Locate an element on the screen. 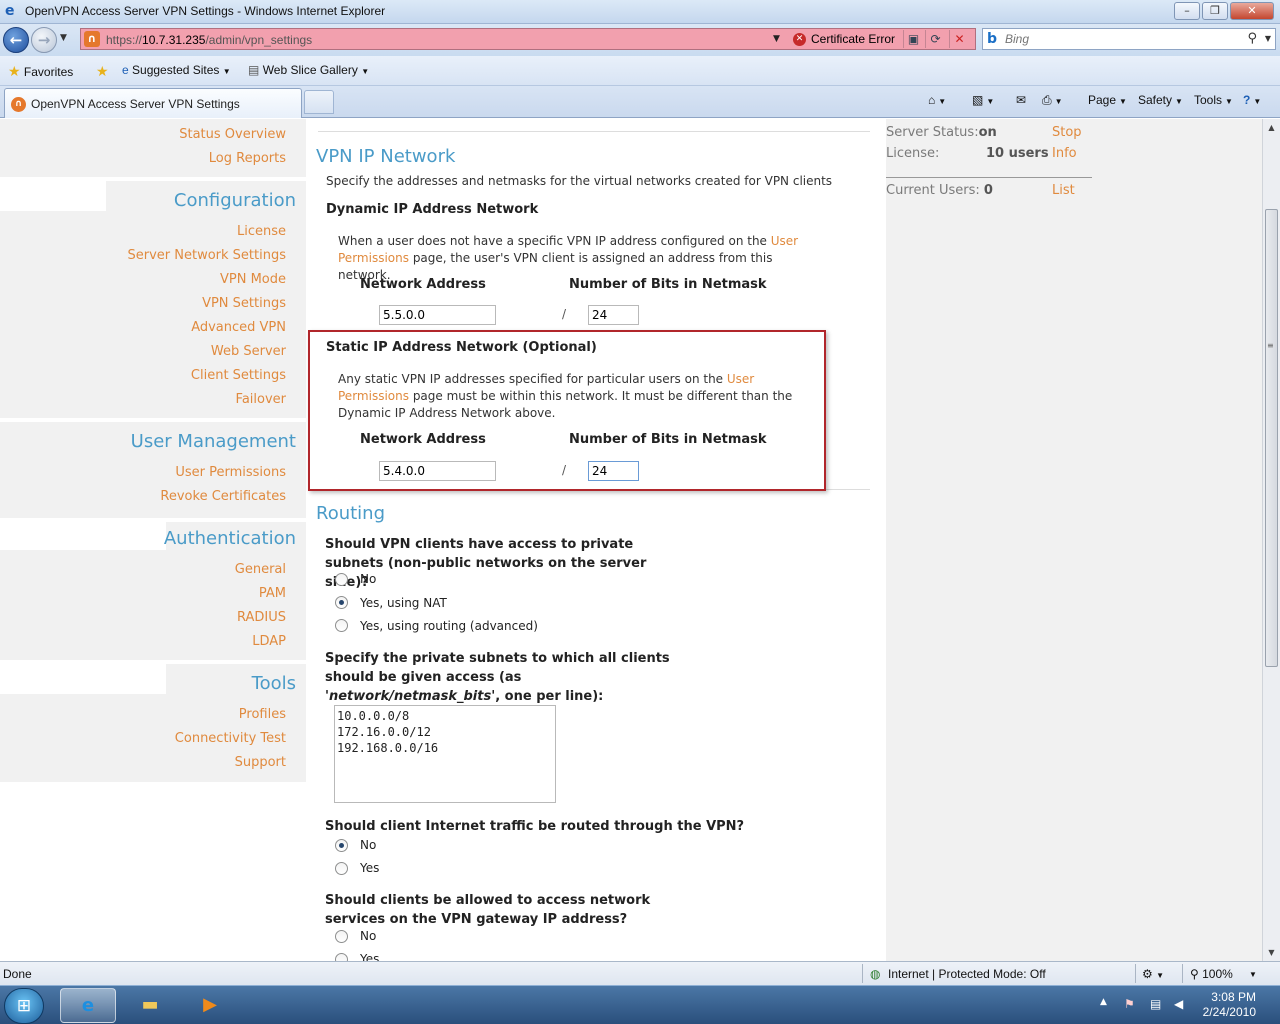 The image size is (1280, 1024). sidebar-item-status-overview: Status Overview is located at coordinates (232, 134).